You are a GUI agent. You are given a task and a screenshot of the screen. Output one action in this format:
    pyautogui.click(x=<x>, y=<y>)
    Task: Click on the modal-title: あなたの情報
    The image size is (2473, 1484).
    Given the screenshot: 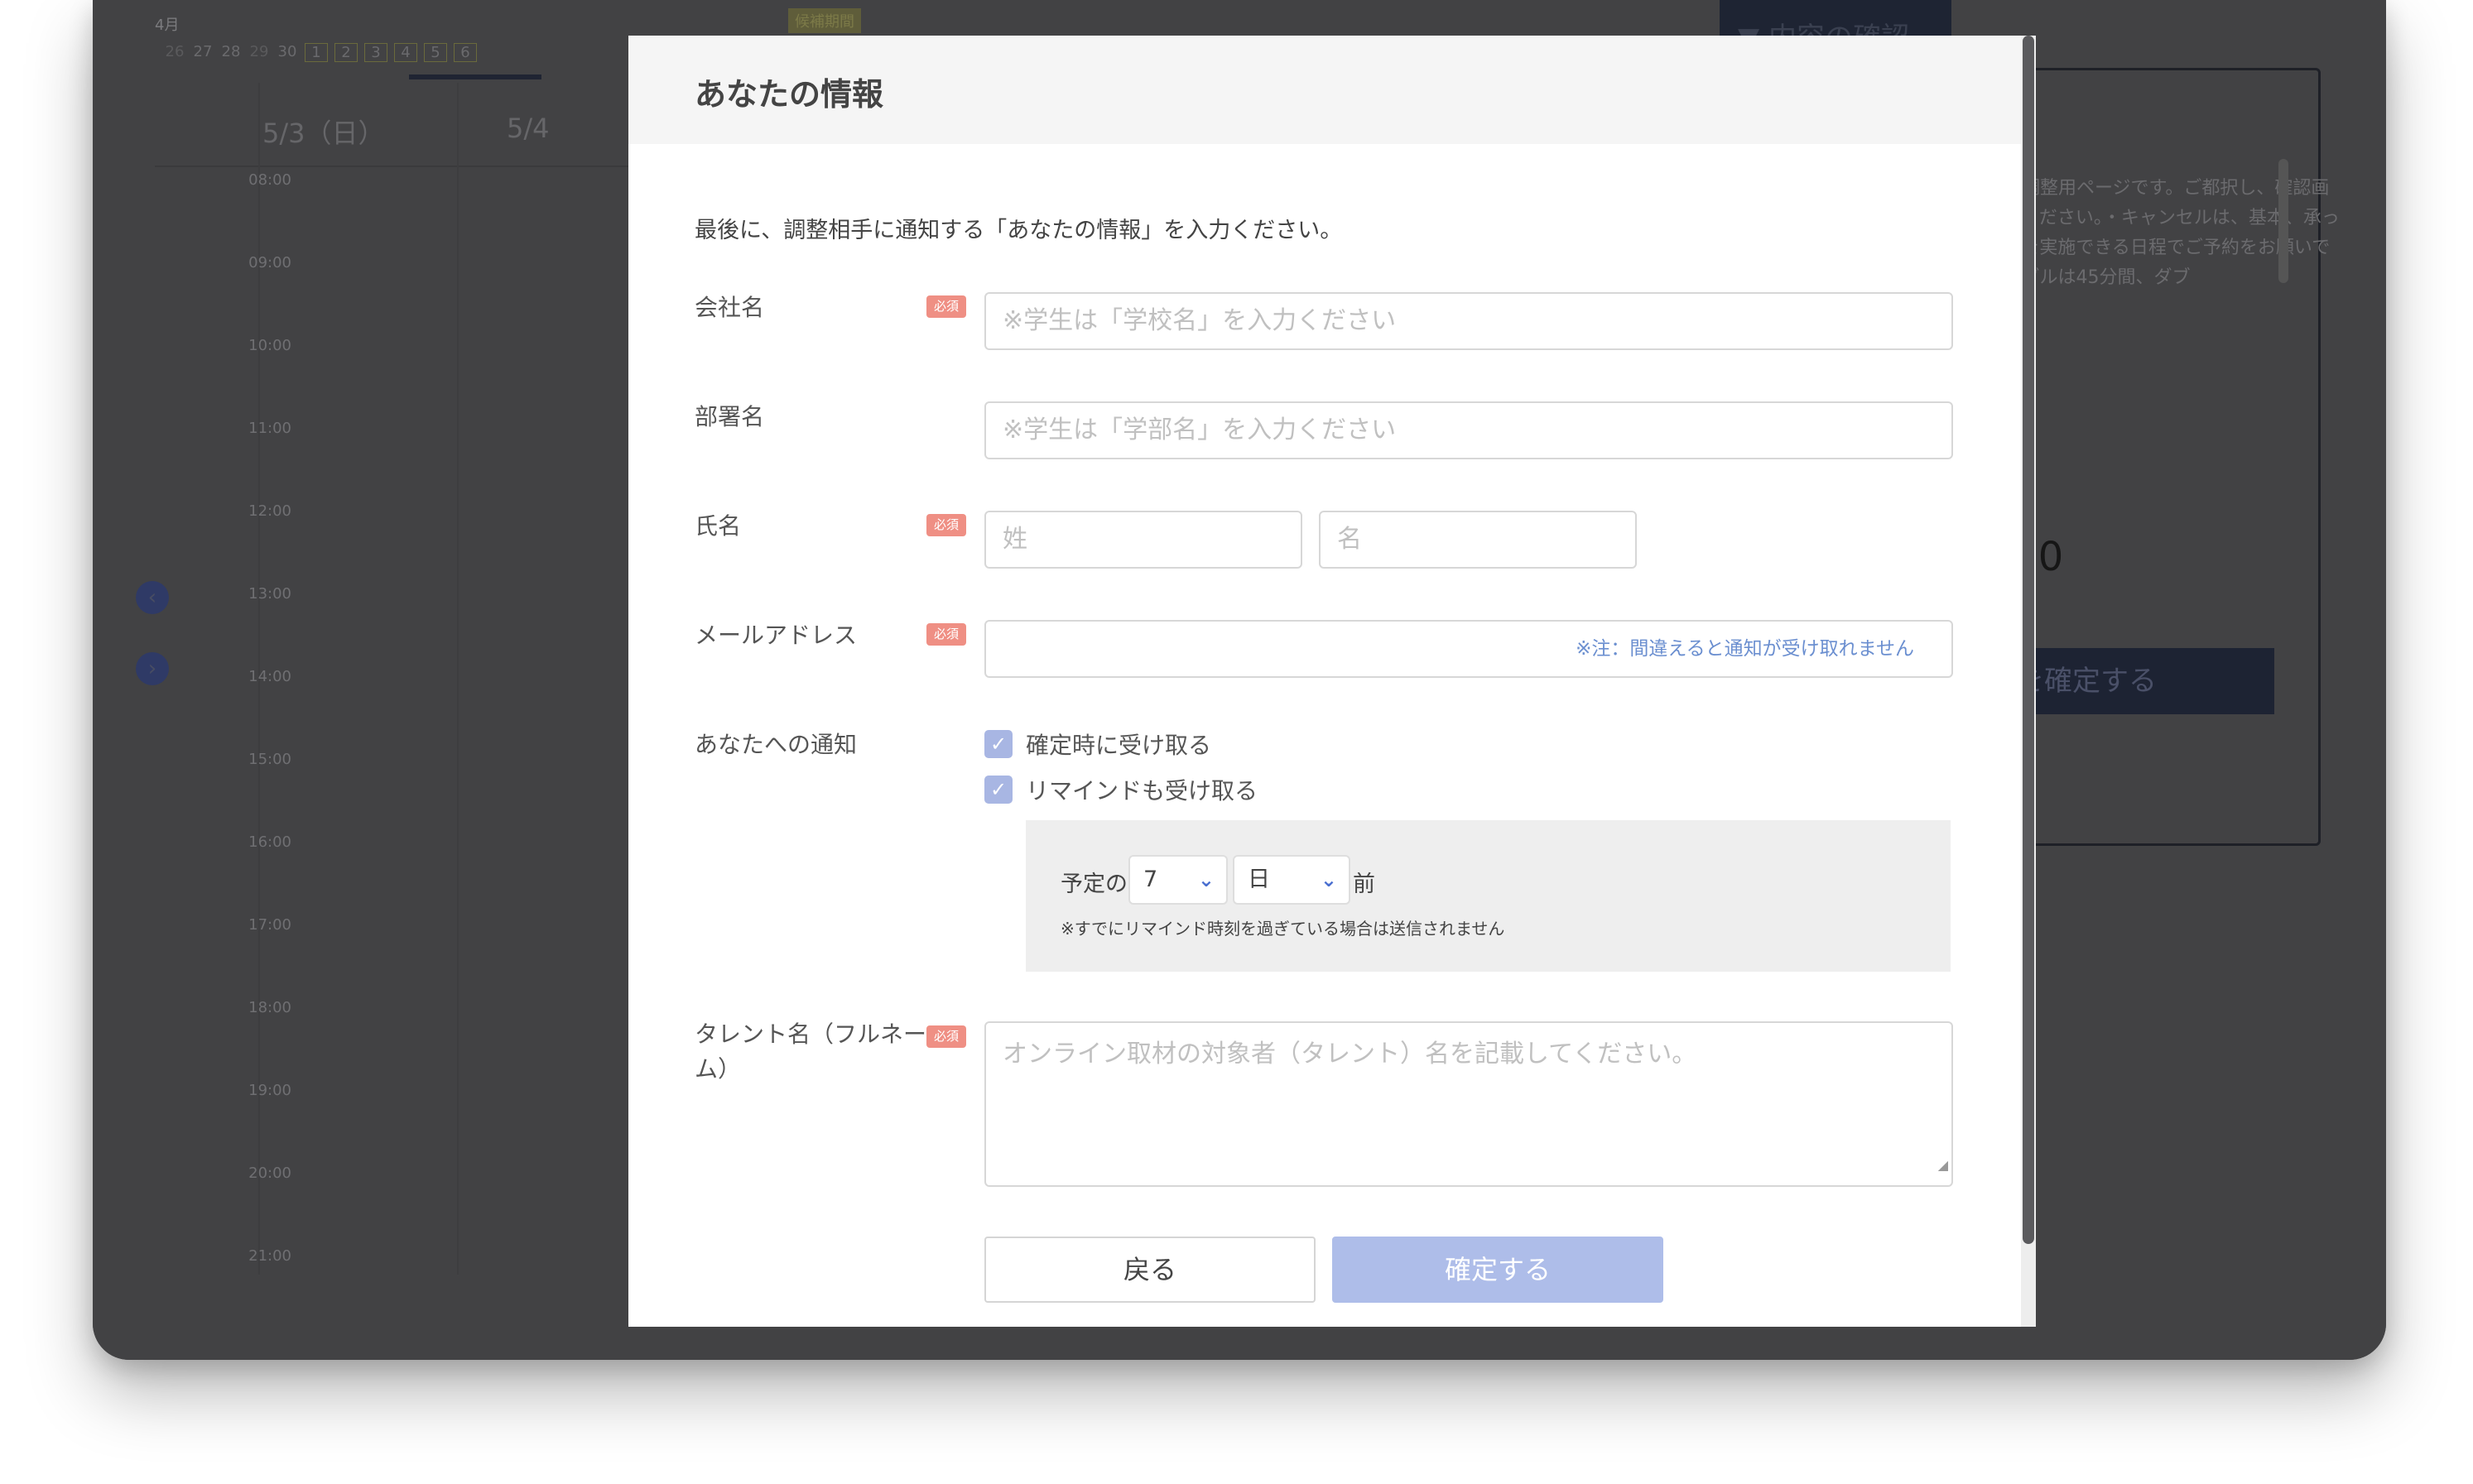 What is the action you would take?
    pyautogui.click(x=789, y=94)
    